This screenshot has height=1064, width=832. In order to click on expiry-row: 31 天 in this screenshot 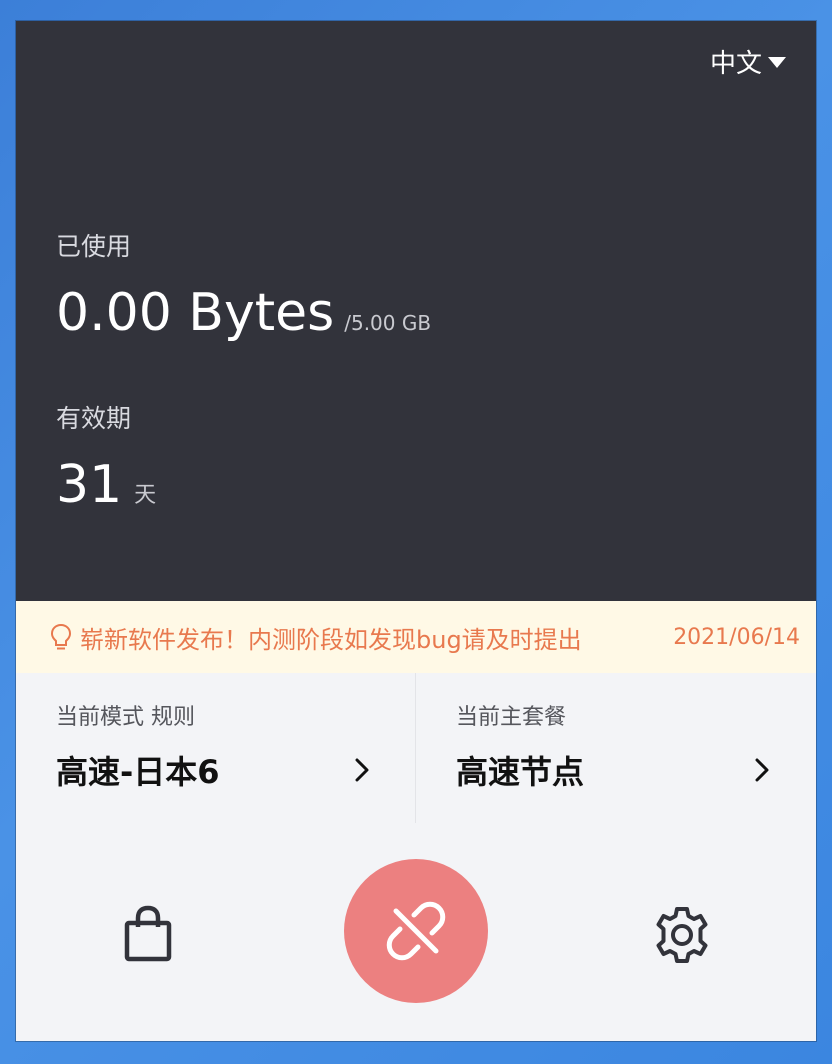, I will do `click(106, 485)`.